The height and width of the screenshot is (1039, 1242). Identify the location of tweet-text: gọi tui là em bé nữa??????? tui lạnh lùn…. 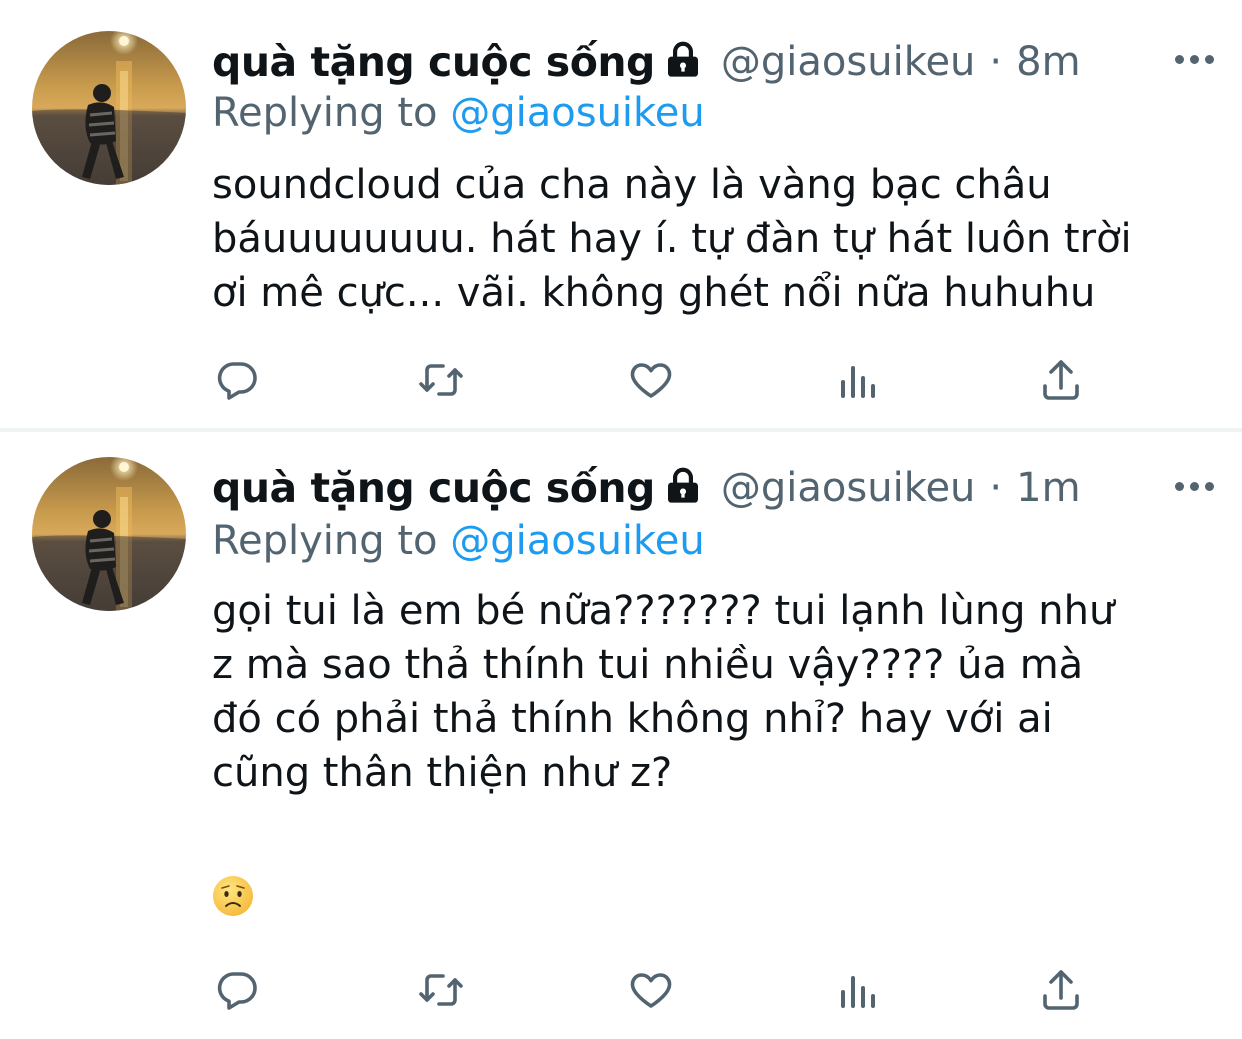
(663, 692).